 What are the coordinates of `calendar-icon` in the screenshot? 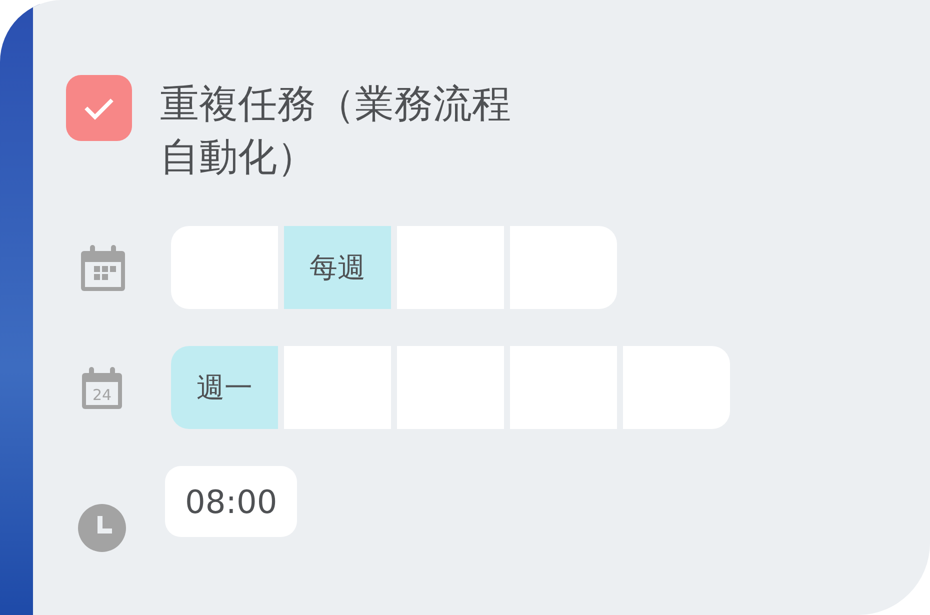 It's located at (103, 267).